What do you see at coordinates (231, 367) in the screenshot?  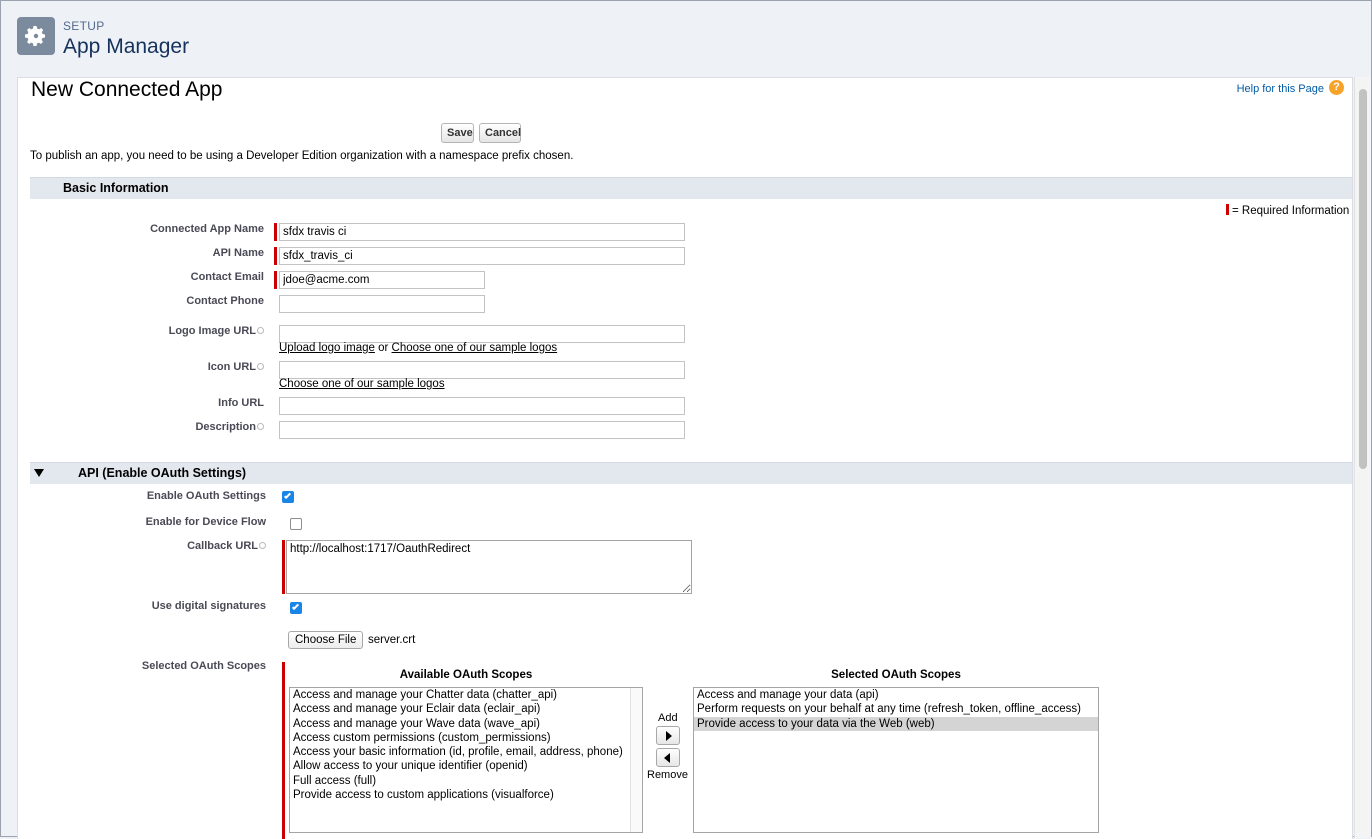 I see `label-text: Icon URL` at bounding box center [231, 367].